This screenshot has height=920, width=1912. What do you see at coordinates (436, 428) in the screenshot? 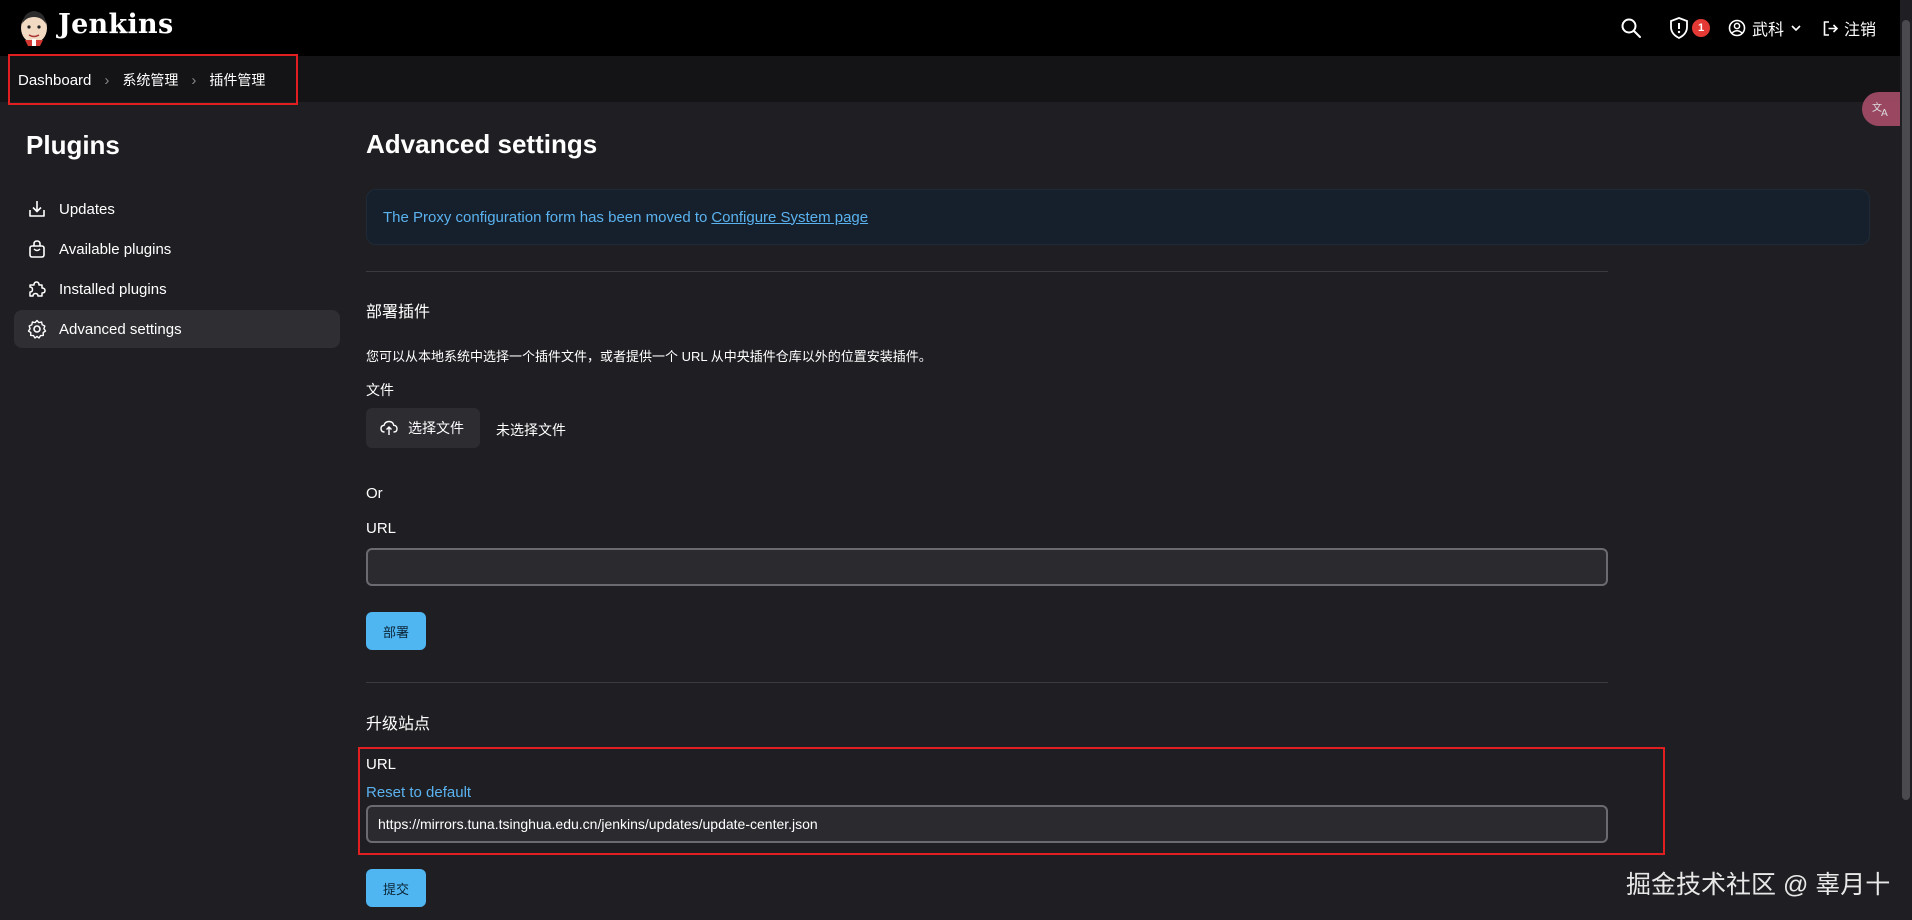
I see `choose-file-label: 选择文件` at bounding box center [436, 428].